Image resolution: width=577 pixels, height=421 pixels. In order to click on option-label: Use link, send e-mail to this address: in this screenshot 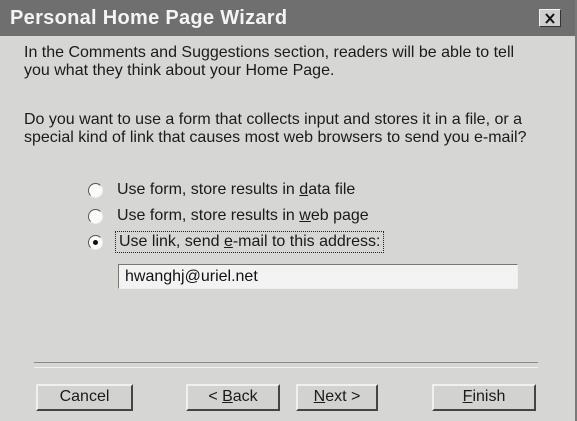, I will do `click(249, 242)`.